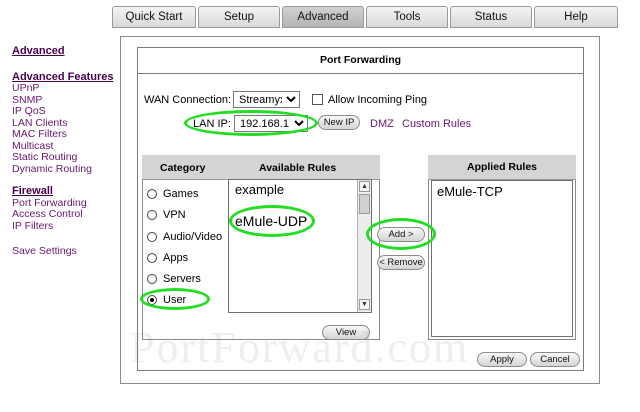  I want to click on lan-ip-select: 192.168.1.2, so click(271, 123).